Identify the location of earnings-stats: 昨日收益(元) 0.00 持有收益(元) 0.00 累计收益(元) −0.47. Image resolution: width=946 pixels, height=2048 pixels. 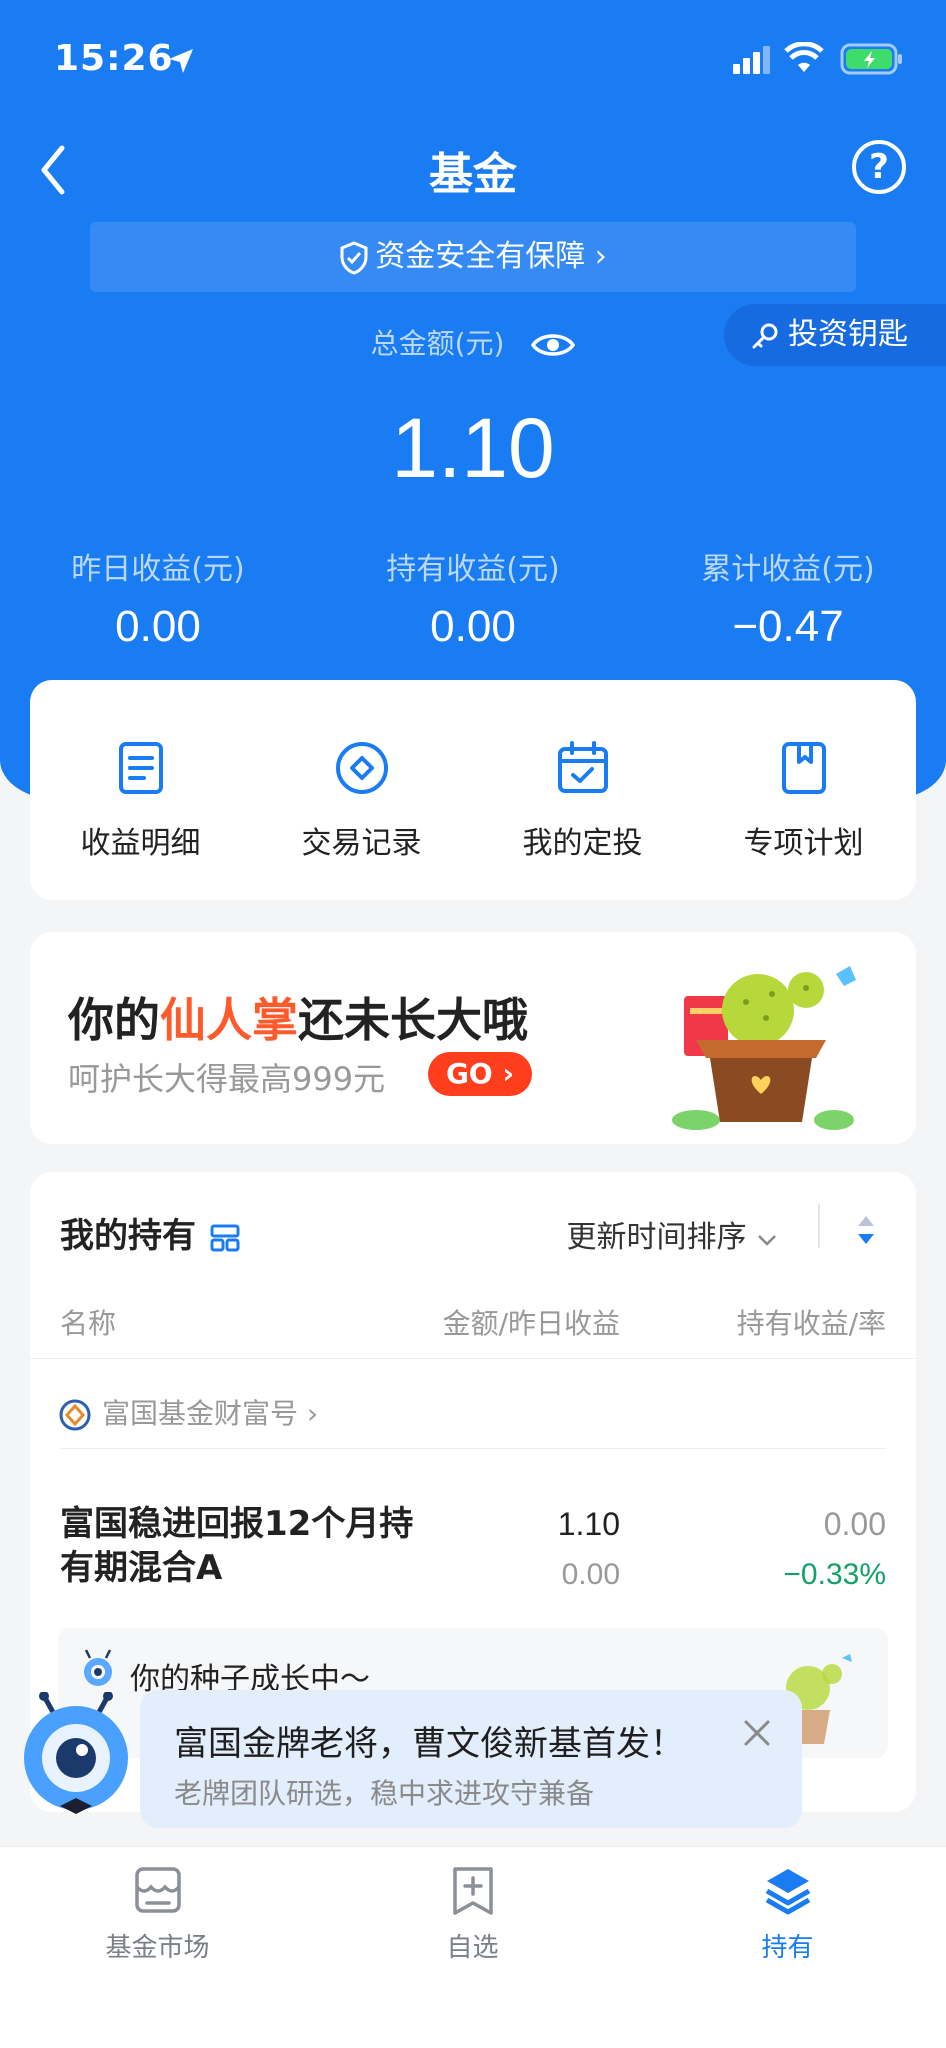
(473, 599).